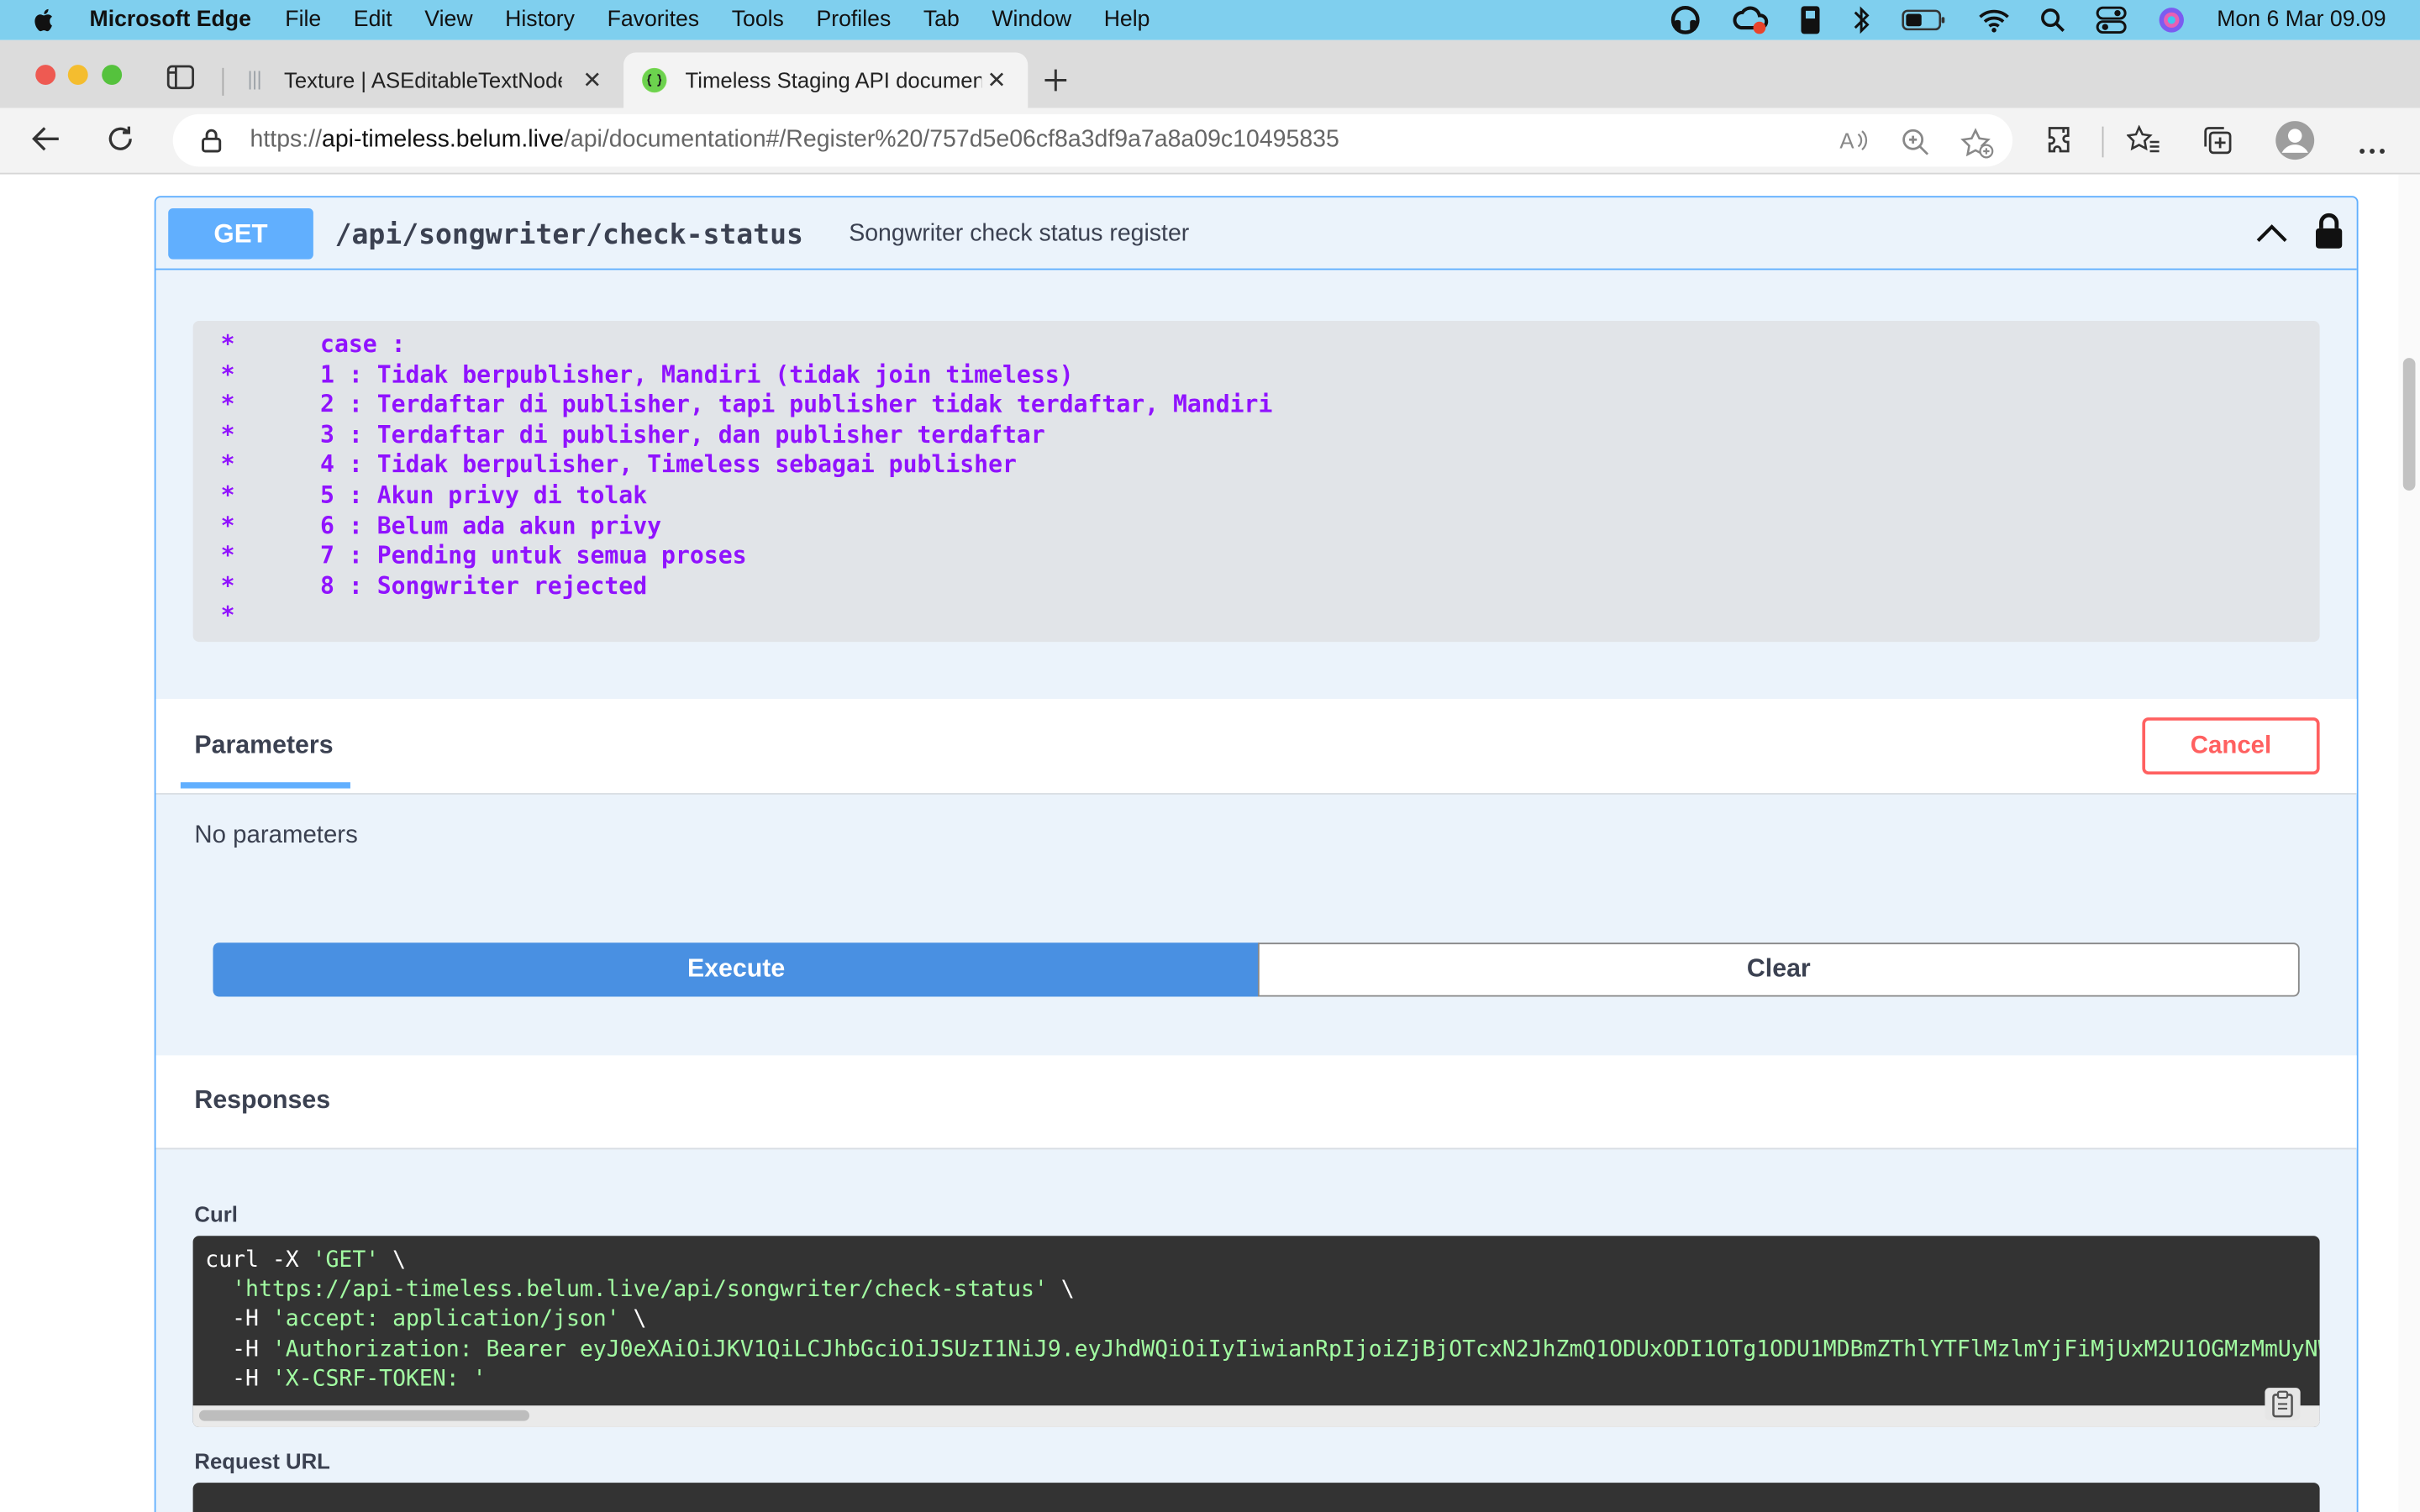 This screenshot has width=2420, height=1512. I want to click on zoom-icon, so click(1916, 145).